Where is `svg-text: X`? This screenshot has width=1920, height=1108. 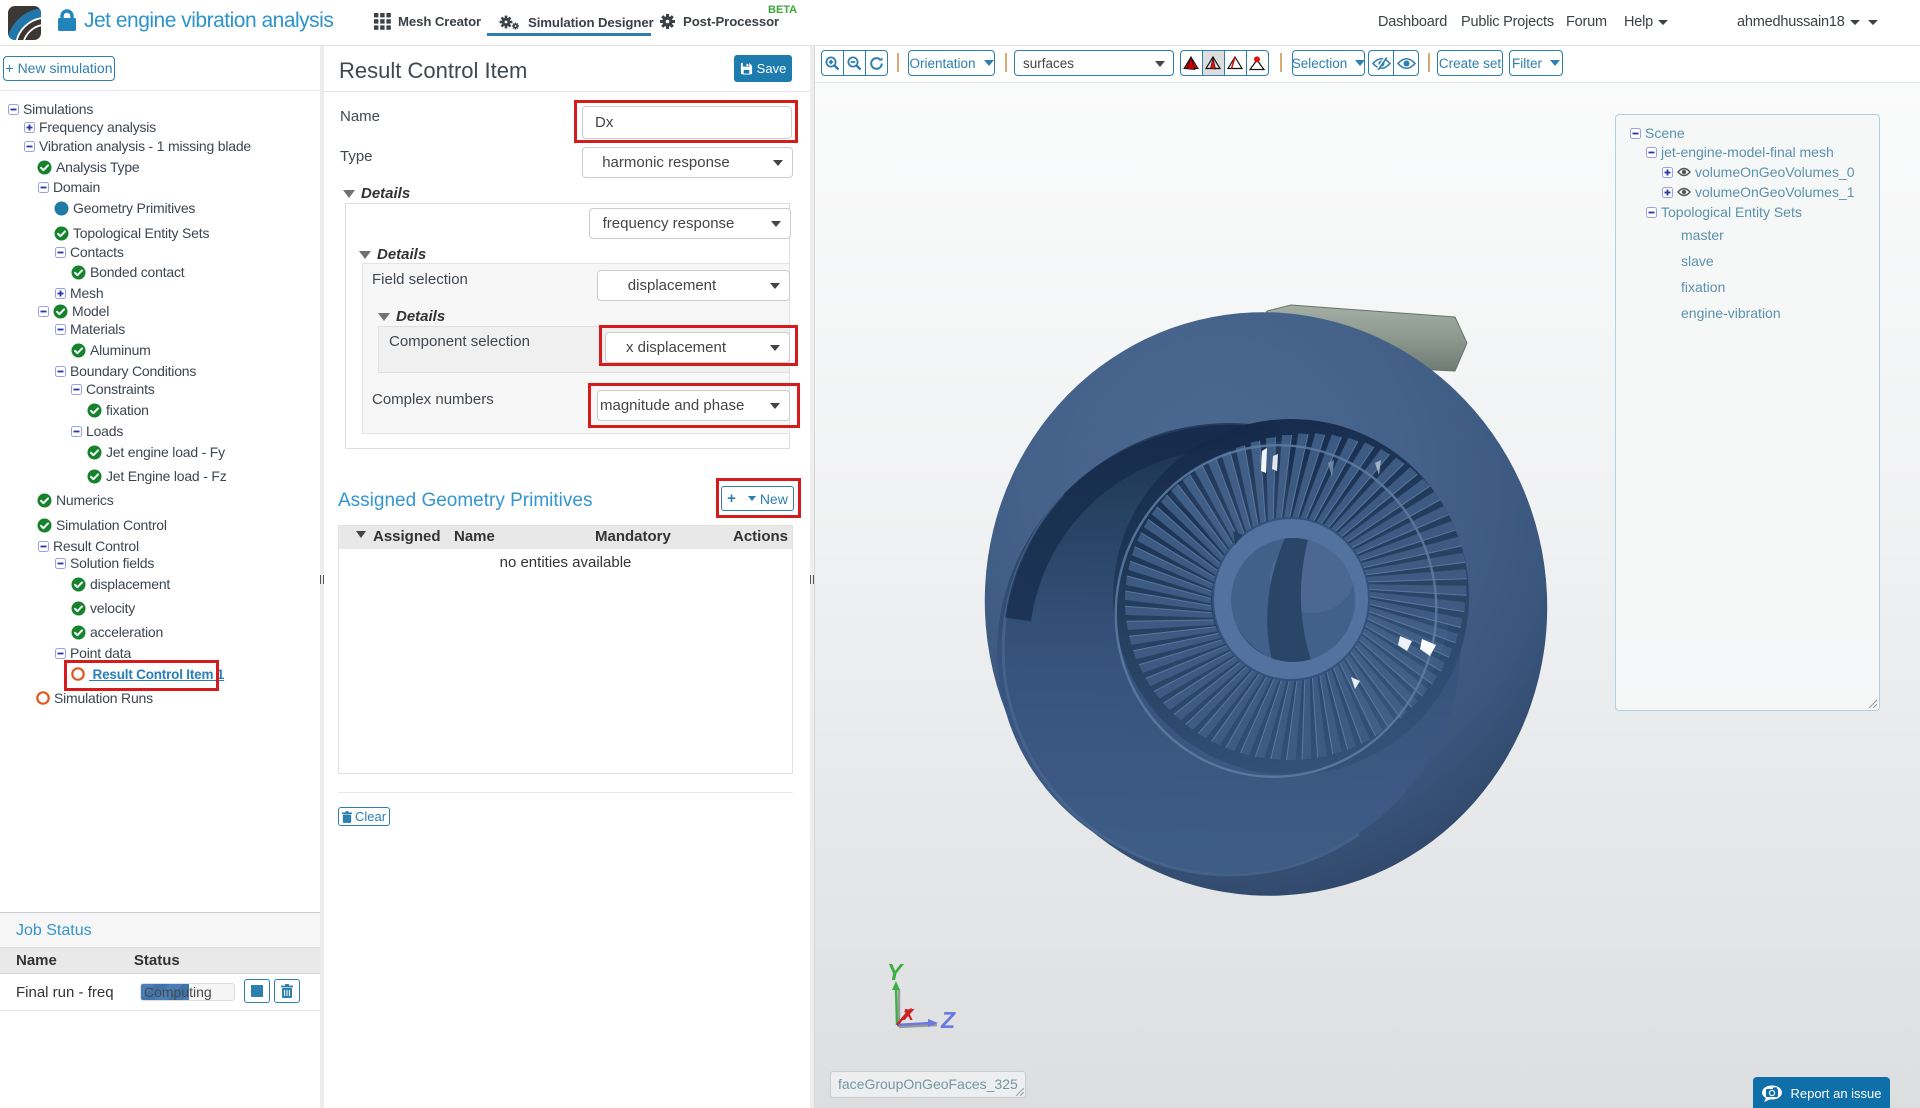
svg-text: X is located at coordinates (908, 1015).